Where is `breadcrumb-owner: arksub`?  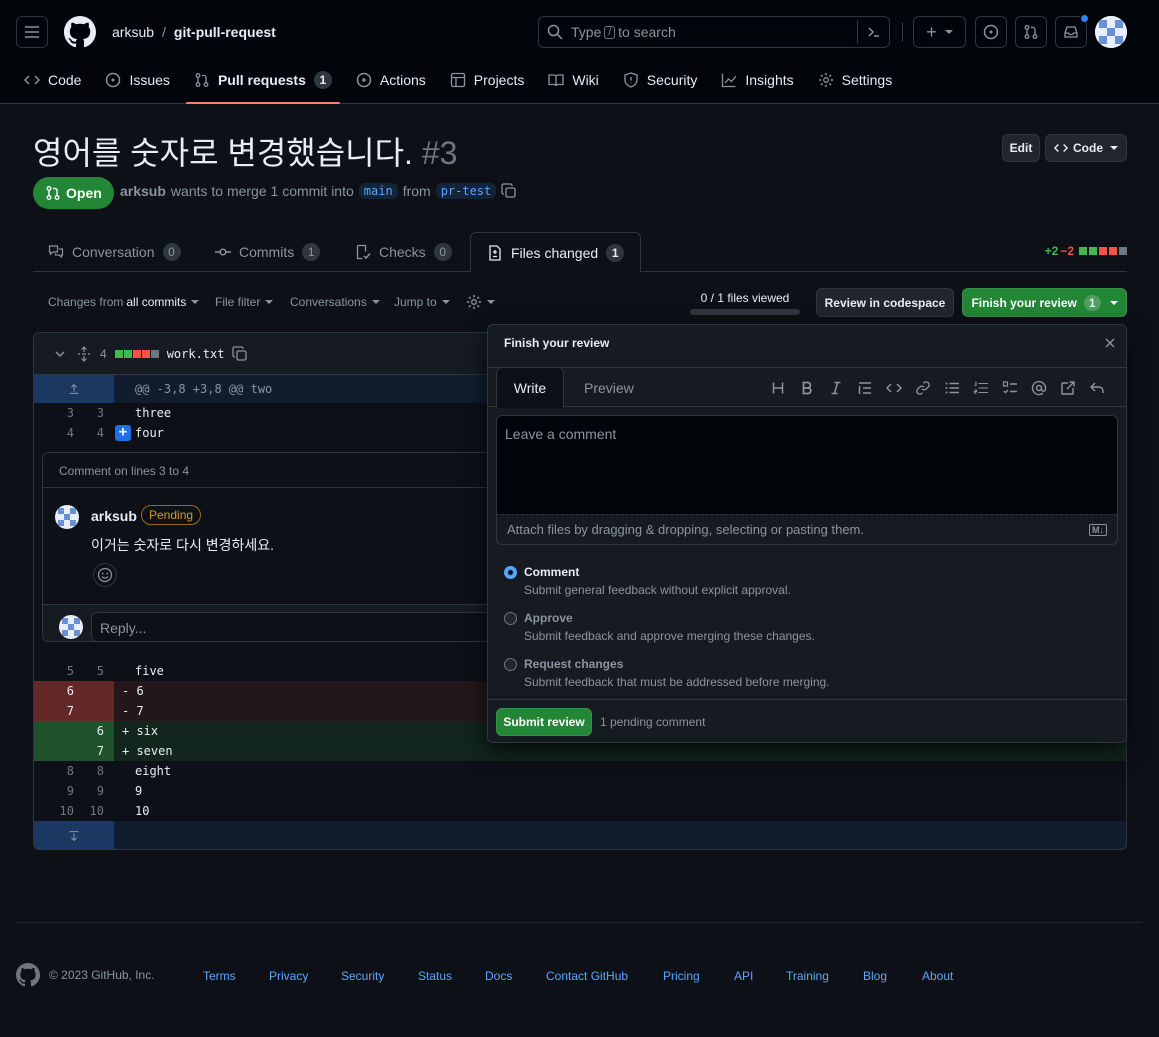 breadcrumb-owner: arksub is located at coordinates (133, 32).